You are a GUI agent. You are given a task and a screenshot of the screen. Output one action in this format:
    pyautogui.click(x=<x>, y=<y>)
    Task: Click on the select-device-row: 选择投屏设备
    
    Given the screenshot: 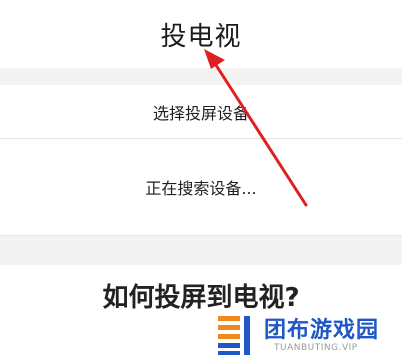 What is the action you would take?
    pyautogui.click(x=201, y=111)
    